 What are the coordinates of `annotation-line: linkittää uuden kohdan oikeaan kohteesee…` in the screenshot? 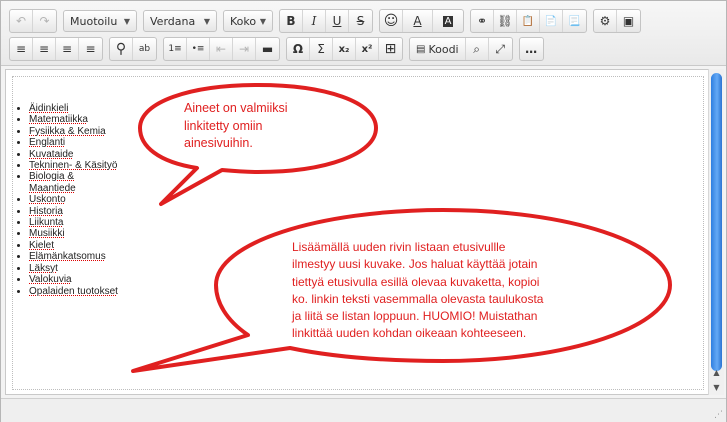 It's located at (409, 333).